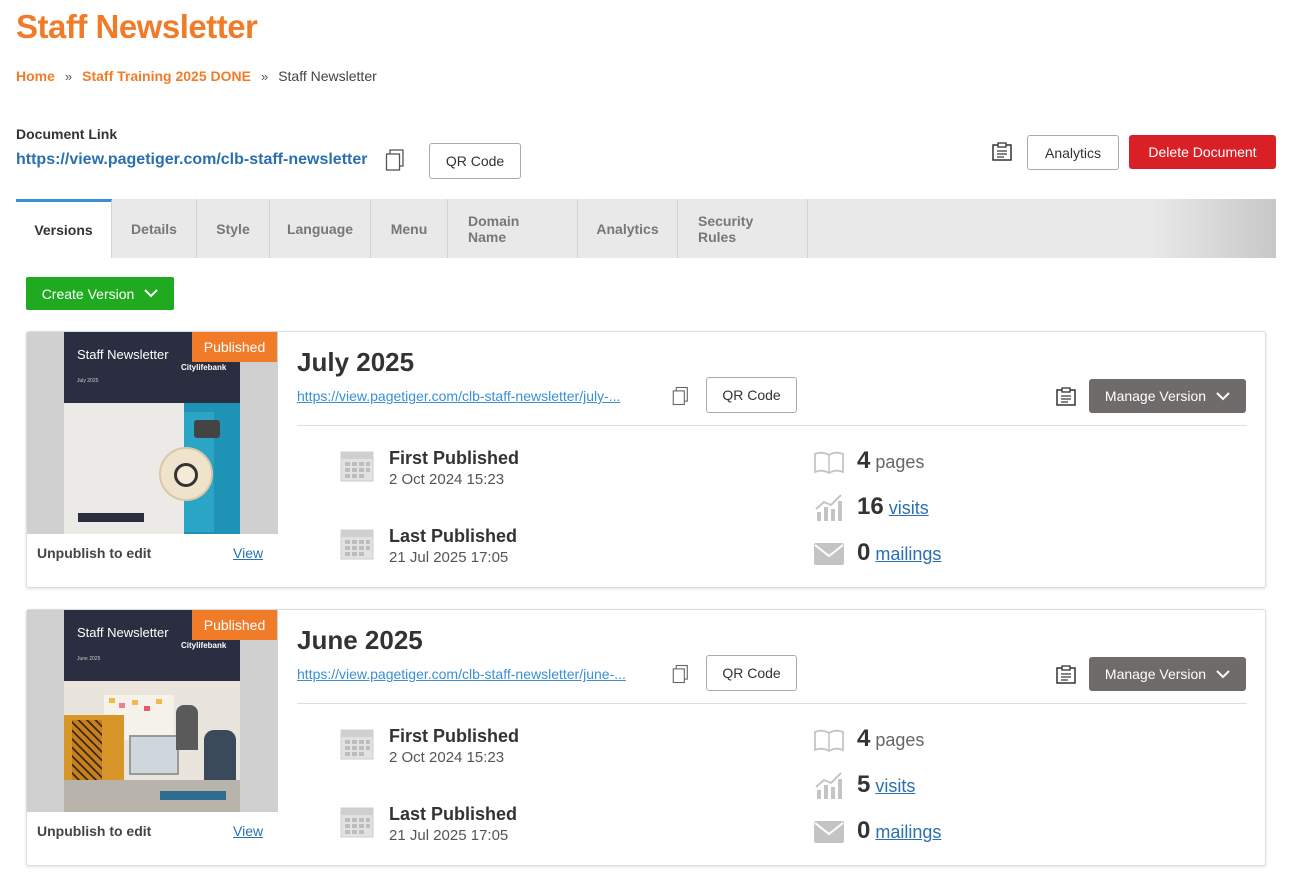  Describe the element at coordinates (513, 228) in the screenshot. I see `tab-domain-name: Domain Name` at that location.